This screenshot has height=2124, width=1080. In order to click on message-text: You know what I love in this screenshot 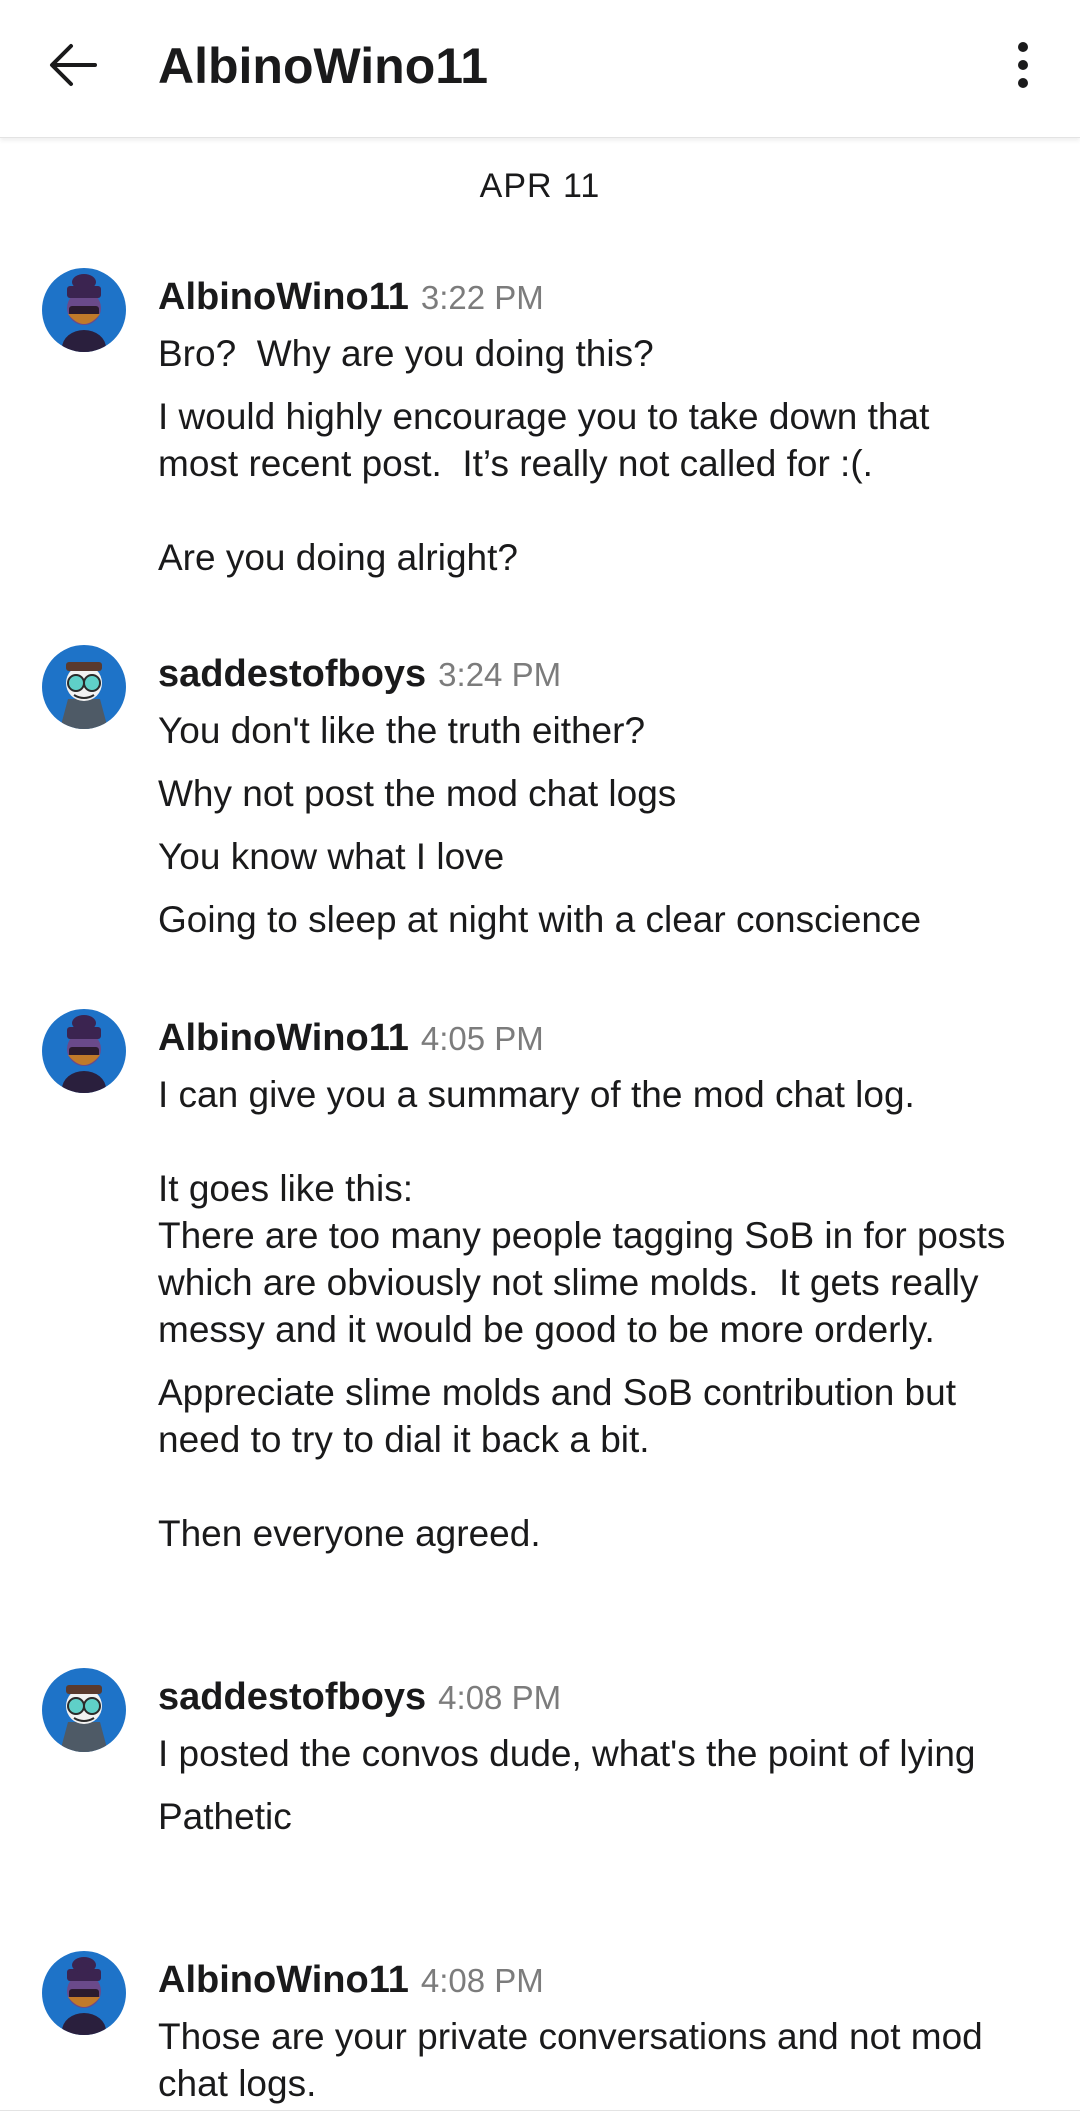, I will do `click(331, 856)`.